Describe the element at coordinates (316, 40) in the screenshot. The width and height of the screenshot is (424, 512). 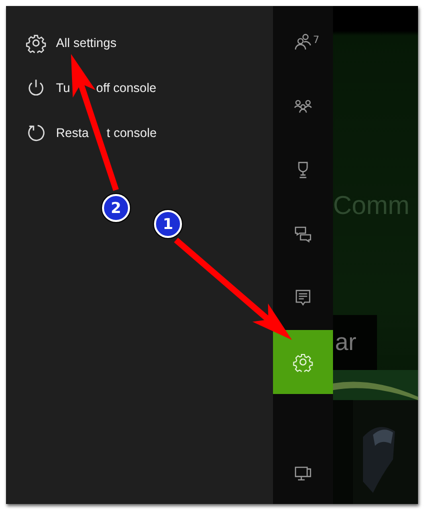
I see `friend-count: 7` at that location.